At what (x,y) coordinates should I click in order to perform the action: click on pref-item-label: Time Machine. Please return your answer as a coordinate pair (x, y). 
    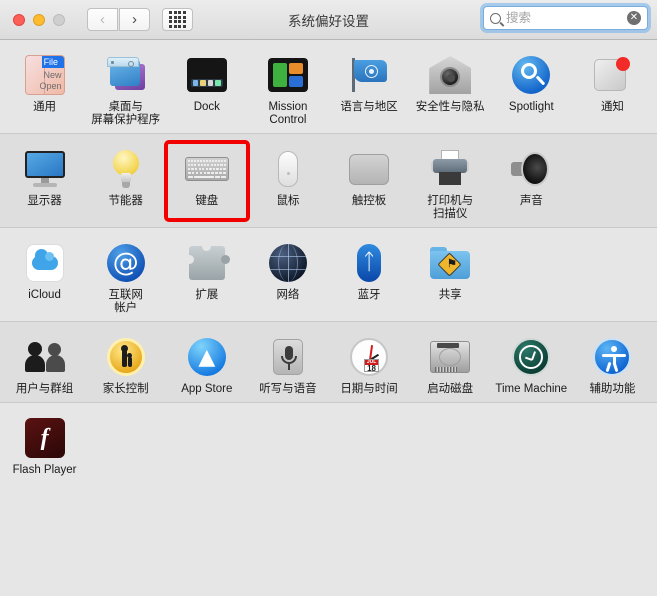
    Looking at the image, I should click on (531, 389).